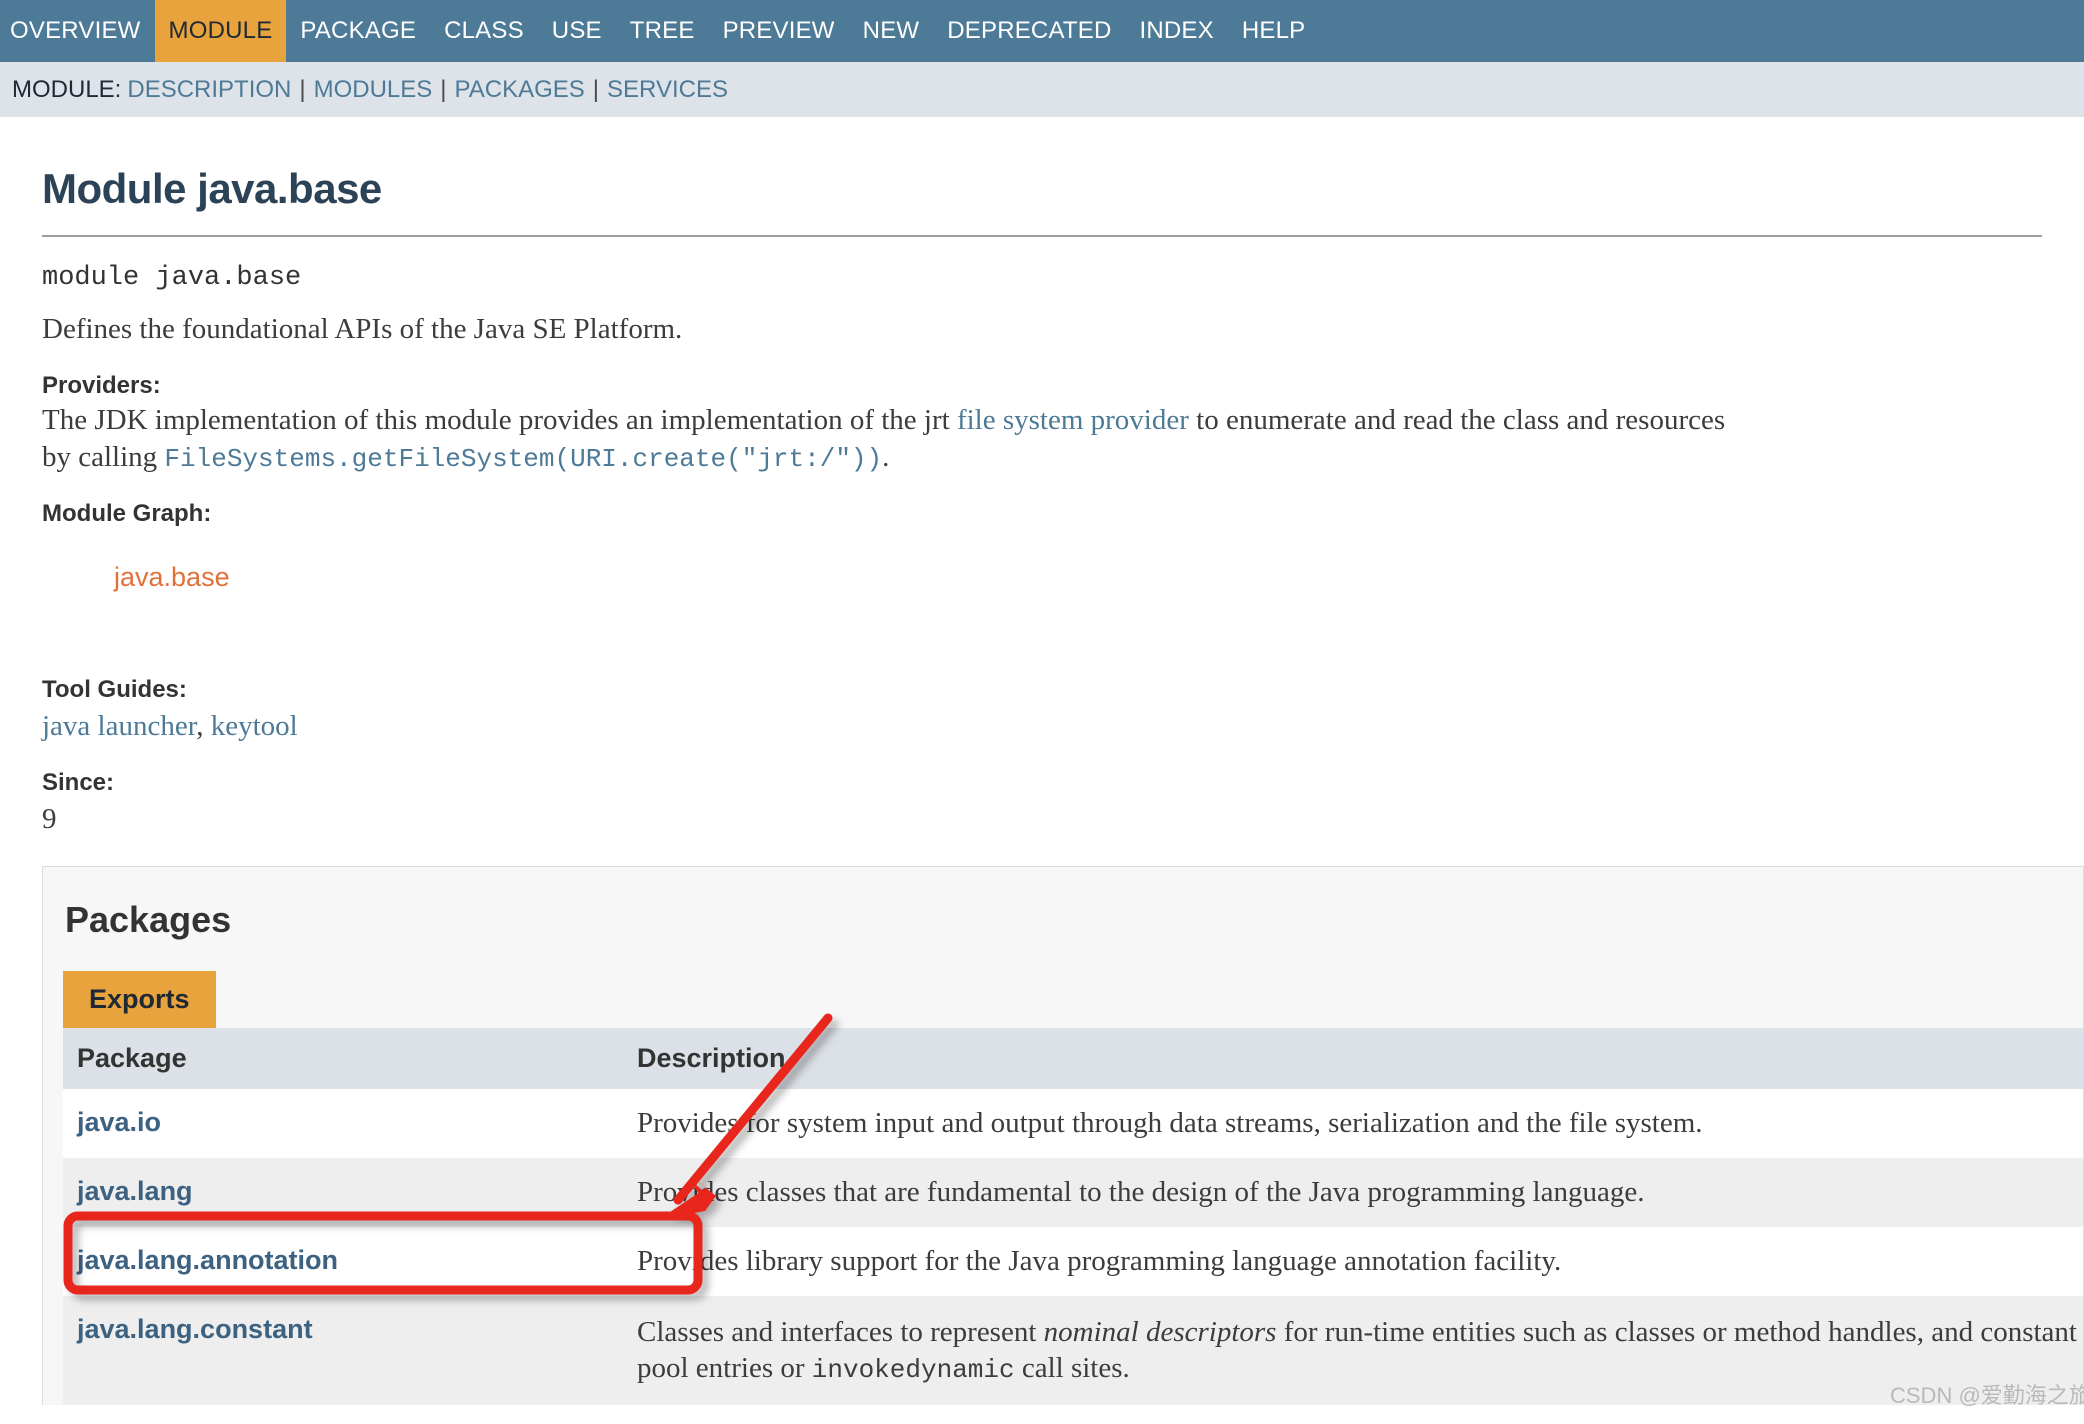 This screenshot has height=1424, width=2084. What do you see at coordinates (77, 31) in the screenshot?
I see `nav-item-overview: OVERVIEW` at bounding box center [77, 31].